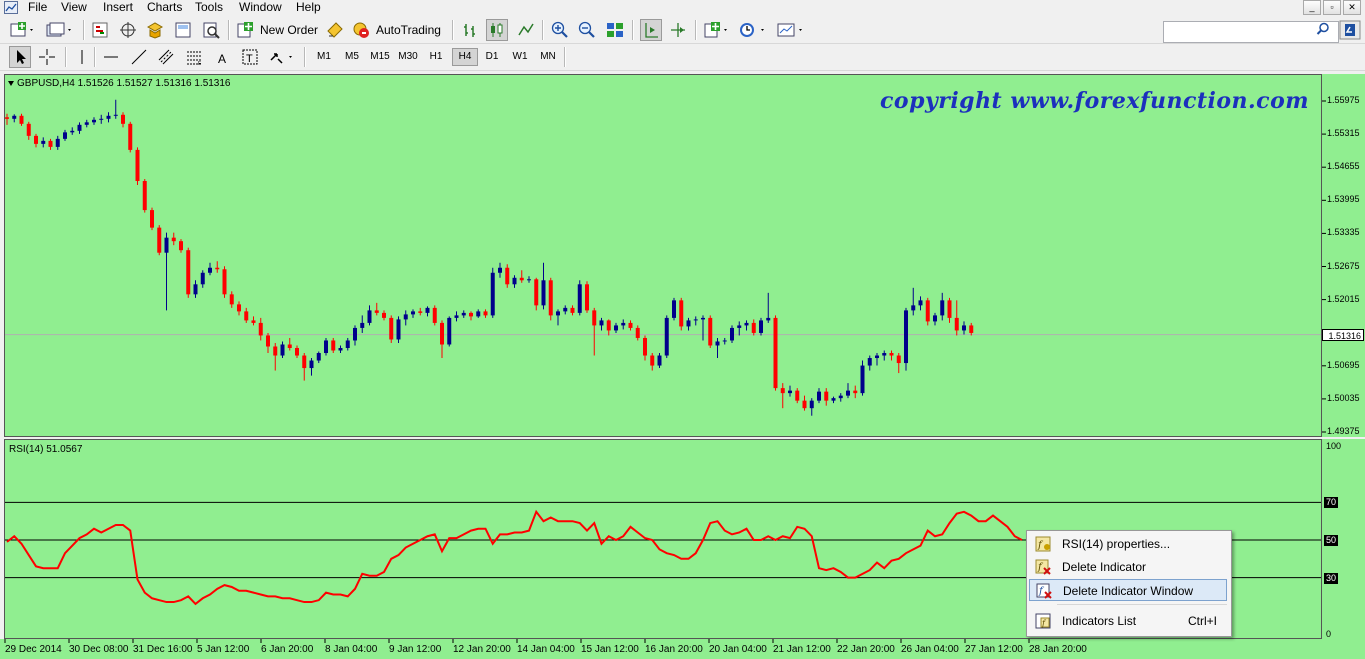 The height and width of the screenshot is (659, 1365). I want to click on vertical-line-icon, so click(82, 57).